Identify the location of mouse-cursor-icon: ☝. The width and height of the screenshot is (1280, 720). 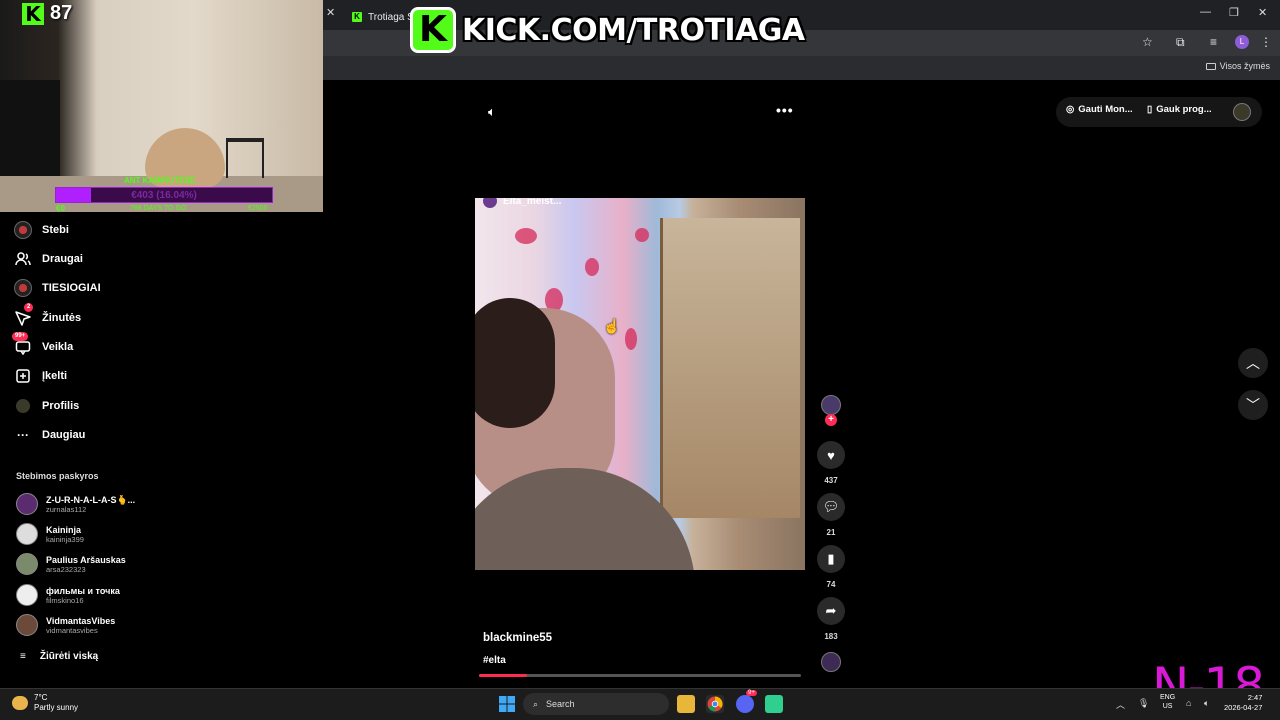
(612, 326).